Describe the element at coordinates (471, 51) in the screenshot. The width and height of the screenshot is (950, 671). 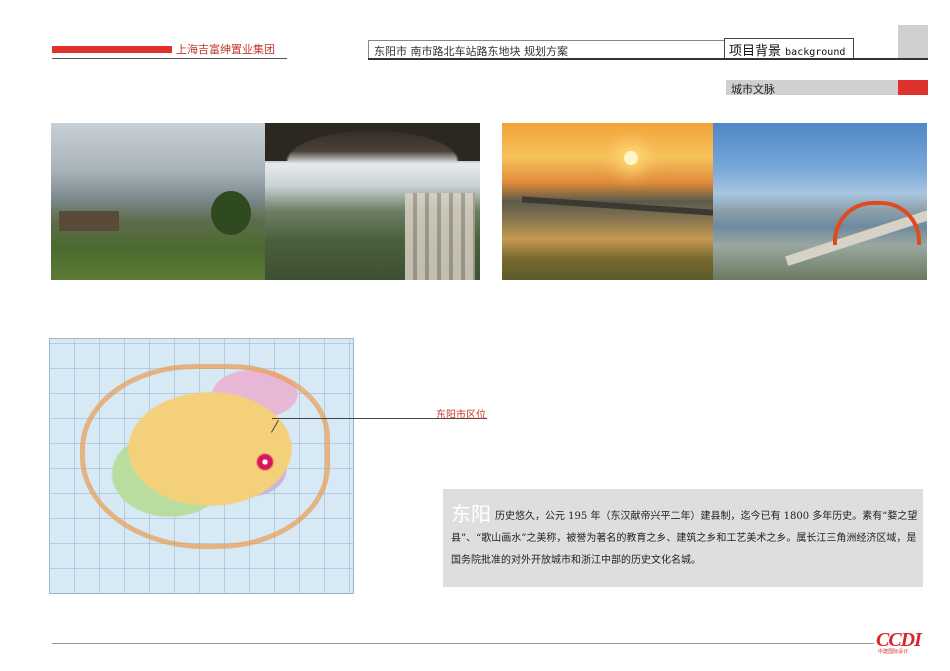
I see `project-title: 东阳市 南市路北车站路东地块 规划方案` at that location.